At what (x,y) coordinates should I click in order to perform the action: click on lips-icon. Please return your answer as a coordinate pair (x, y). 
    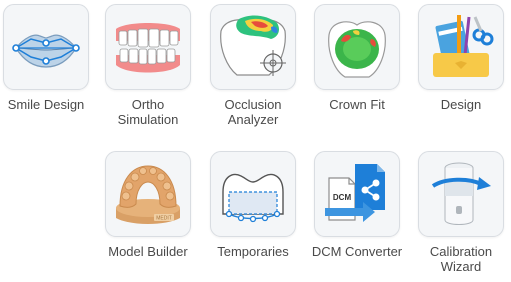
    Looking at the image, I should click on (46, 51).